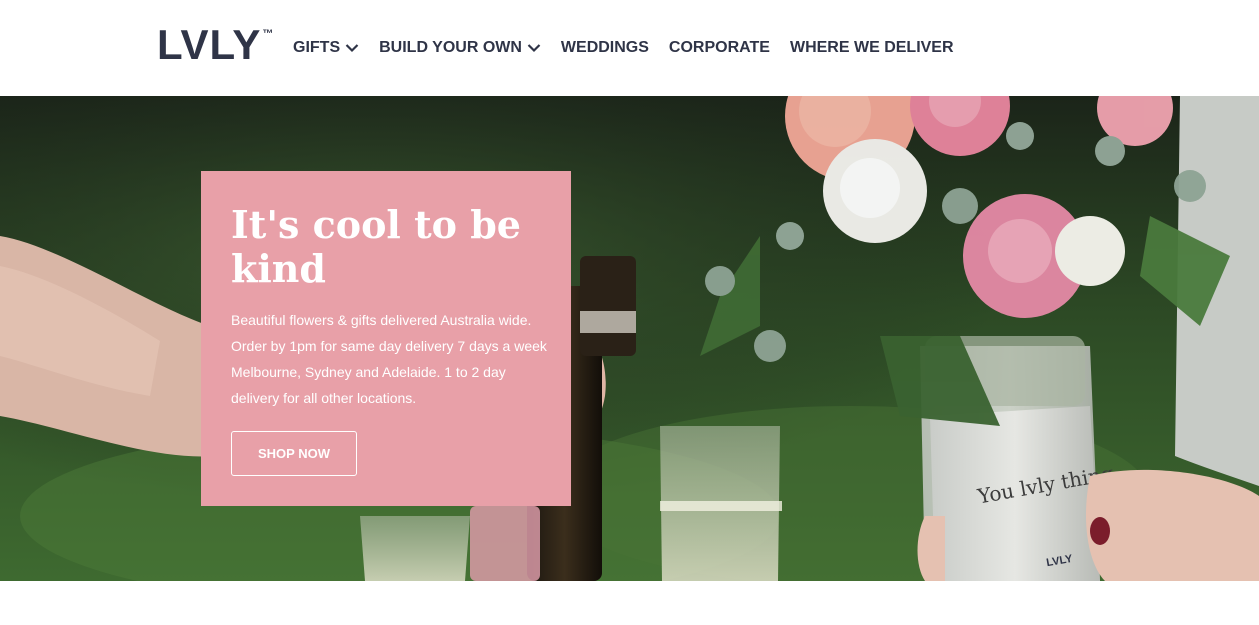  What do you see at coordinates (376, 246) in the screenshot?
I see `hero-title: It's cool to be kind` at bounding box center [376, 246].